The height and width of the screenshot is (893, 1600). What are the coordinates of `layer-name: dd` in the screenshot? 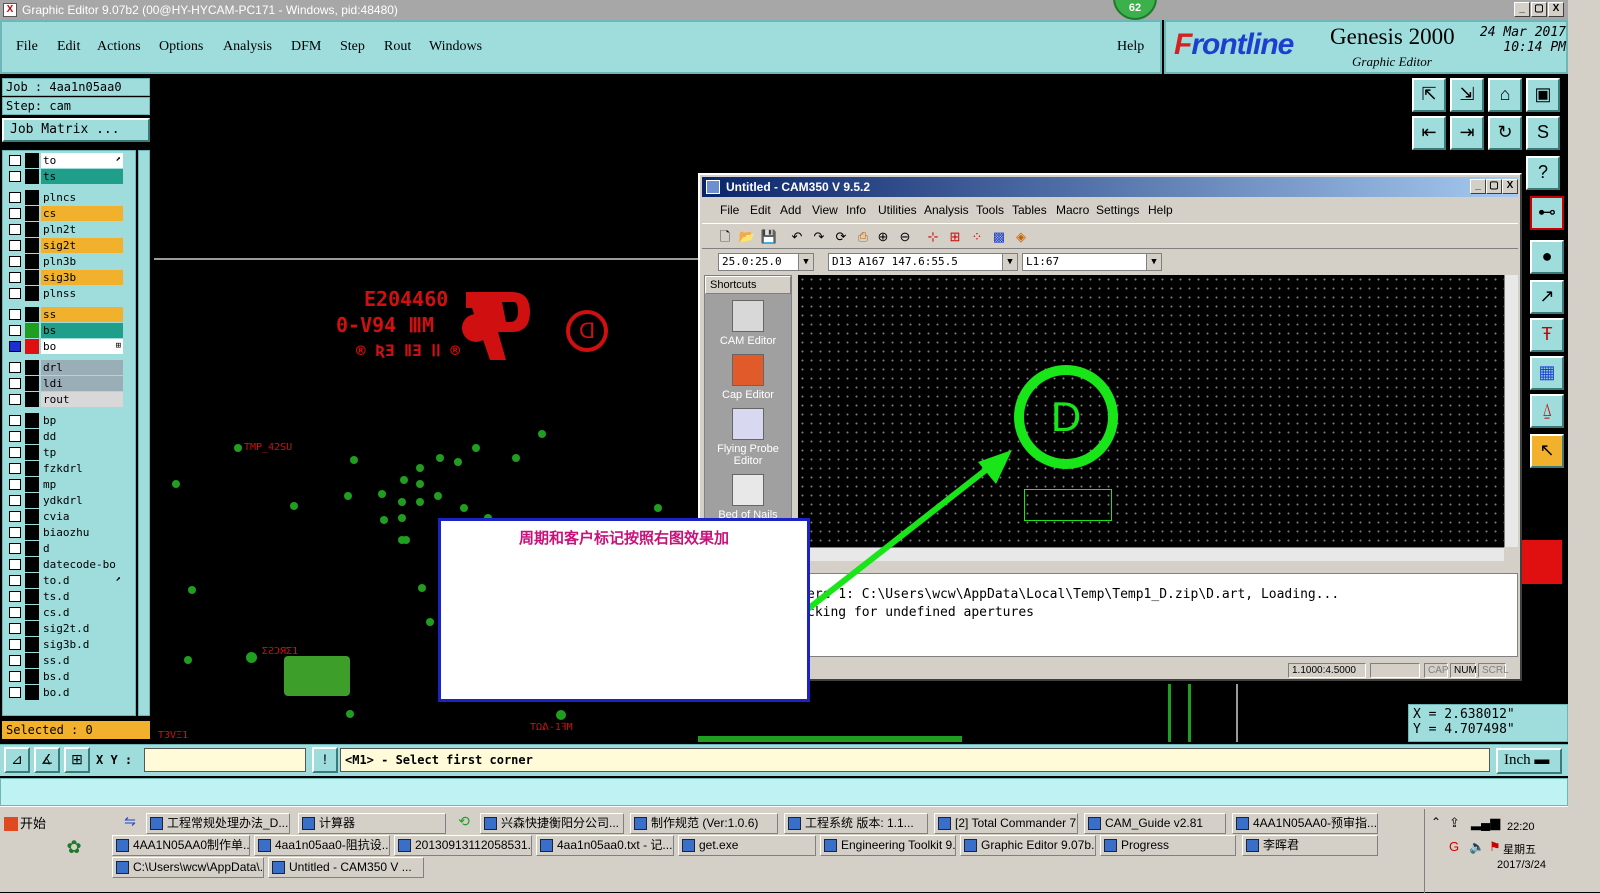 It's located at (82, 436).